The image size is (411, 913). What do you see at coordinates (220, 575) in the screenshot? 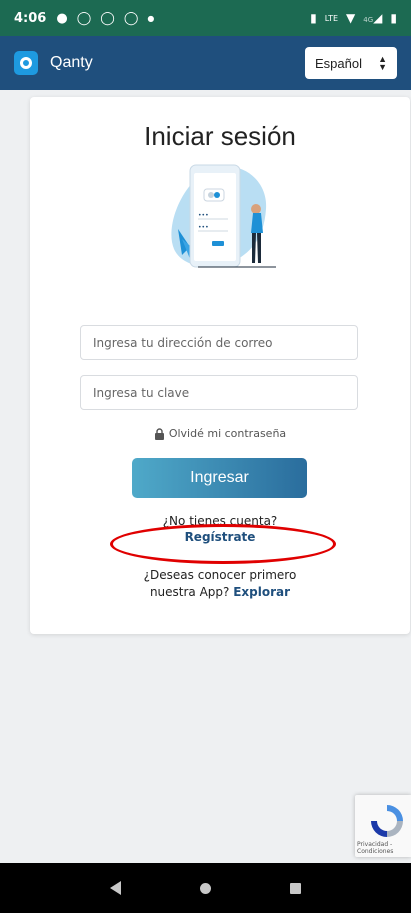
I see `explore-line-1: ¿Deseas conocer primero` at bounding box center [220, 575].